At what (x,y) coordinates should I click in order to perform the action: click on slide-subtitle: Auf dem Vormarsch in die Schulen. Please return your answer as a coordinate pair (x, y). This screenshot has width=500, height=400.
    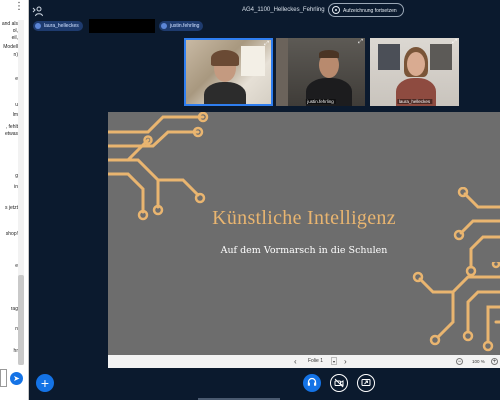
    Looking at the image, I should click on (304, 250).